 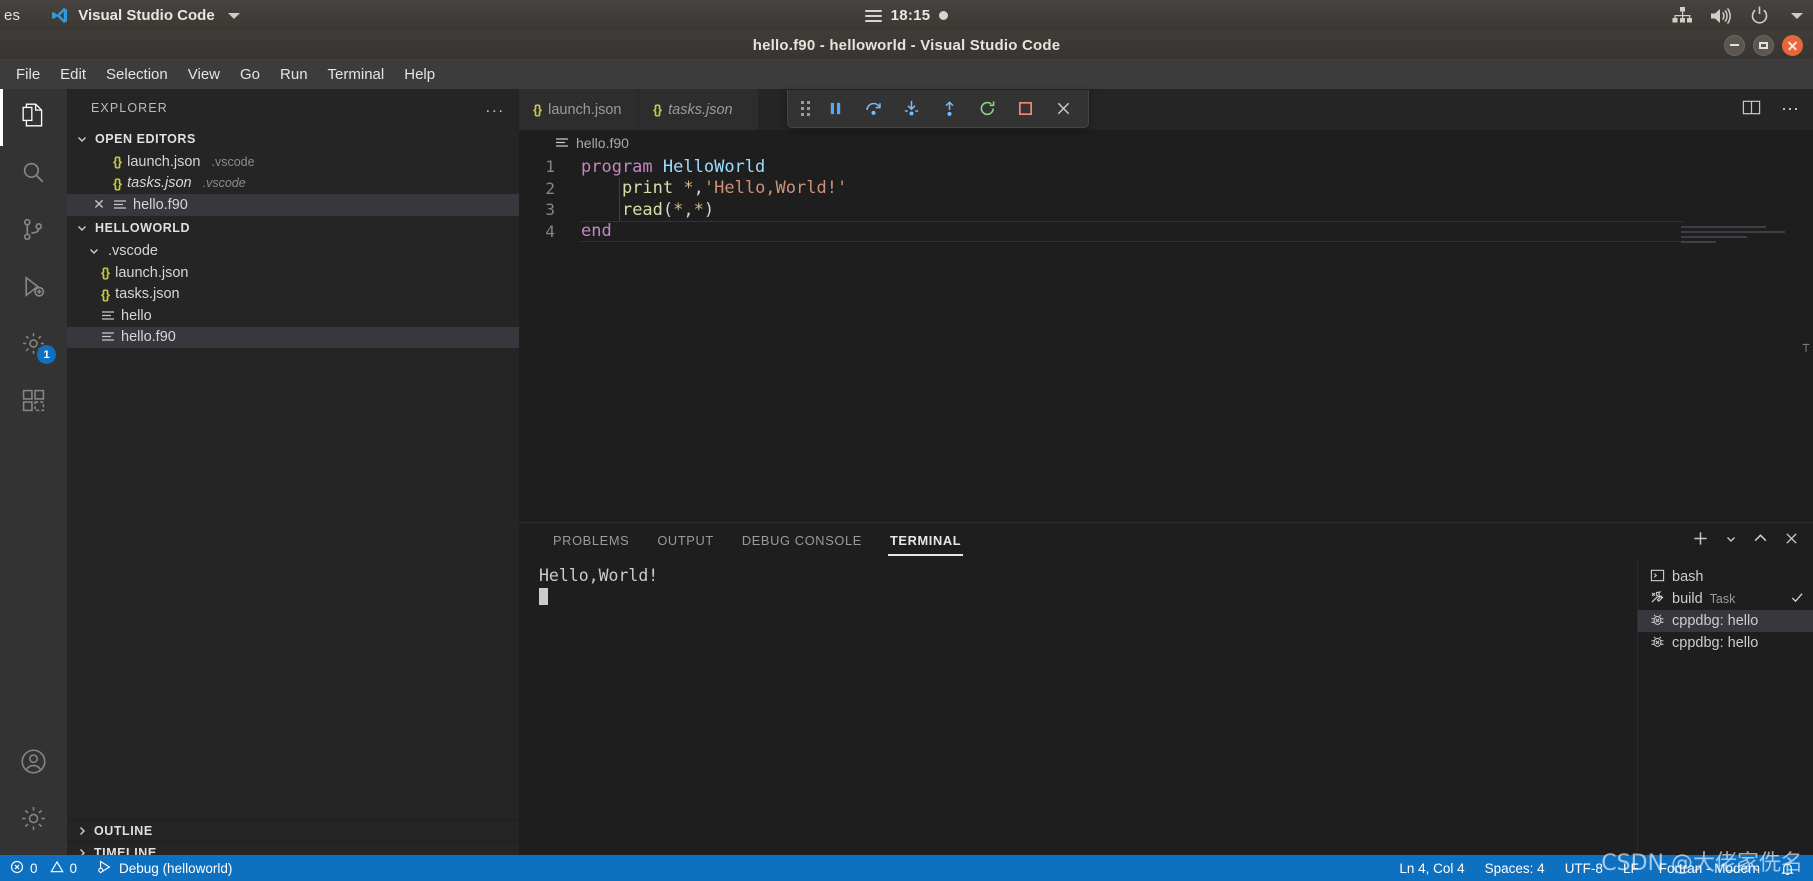 What do you see at coordinates (550, 167) in the screenshot?
I see `line-number: 1` at bounding box center [550, 167].